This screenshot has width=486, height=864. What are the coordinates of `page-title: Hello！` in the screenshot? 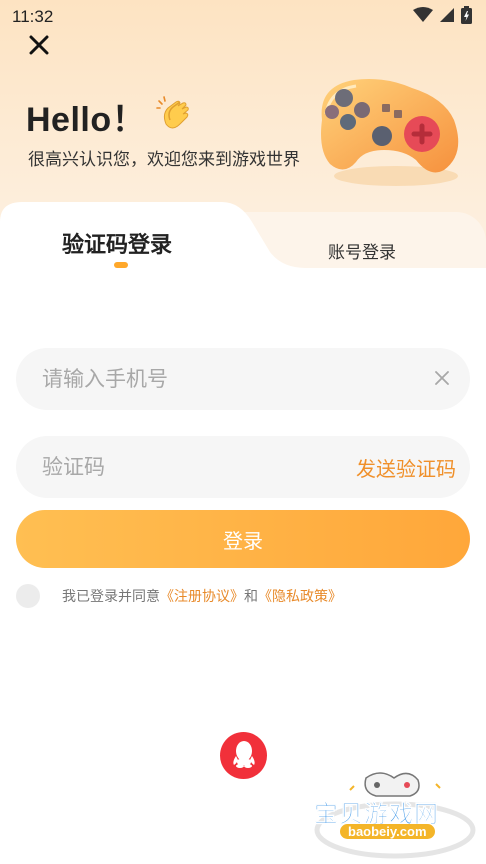 It's located at (86, 120).